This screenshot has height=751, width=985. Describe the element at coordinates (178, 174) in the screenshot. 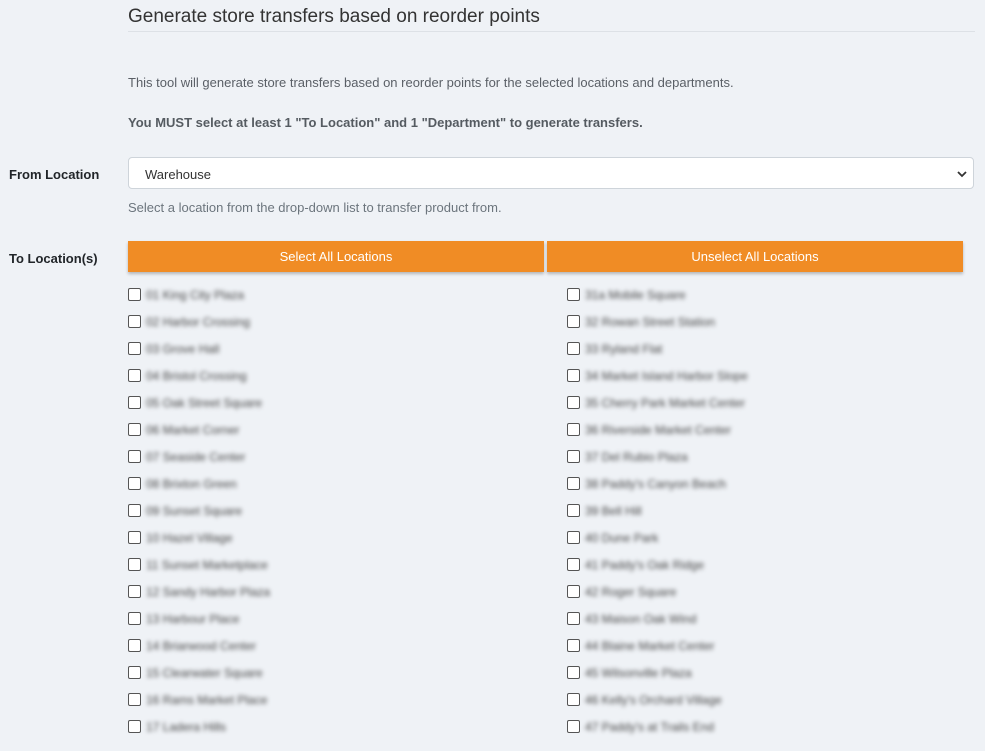

I see `from-location-value: Warehouse` at that location.